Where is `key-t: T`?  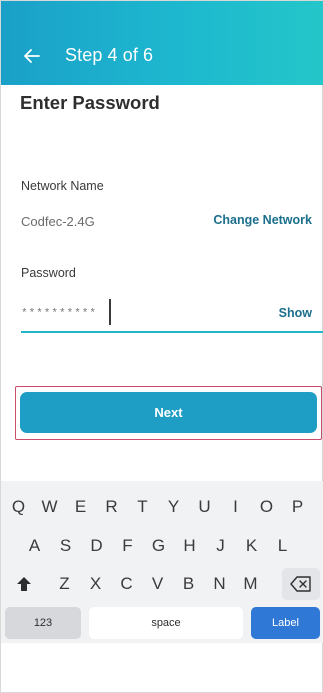
key-t: T is located at coordinates (142, 507).